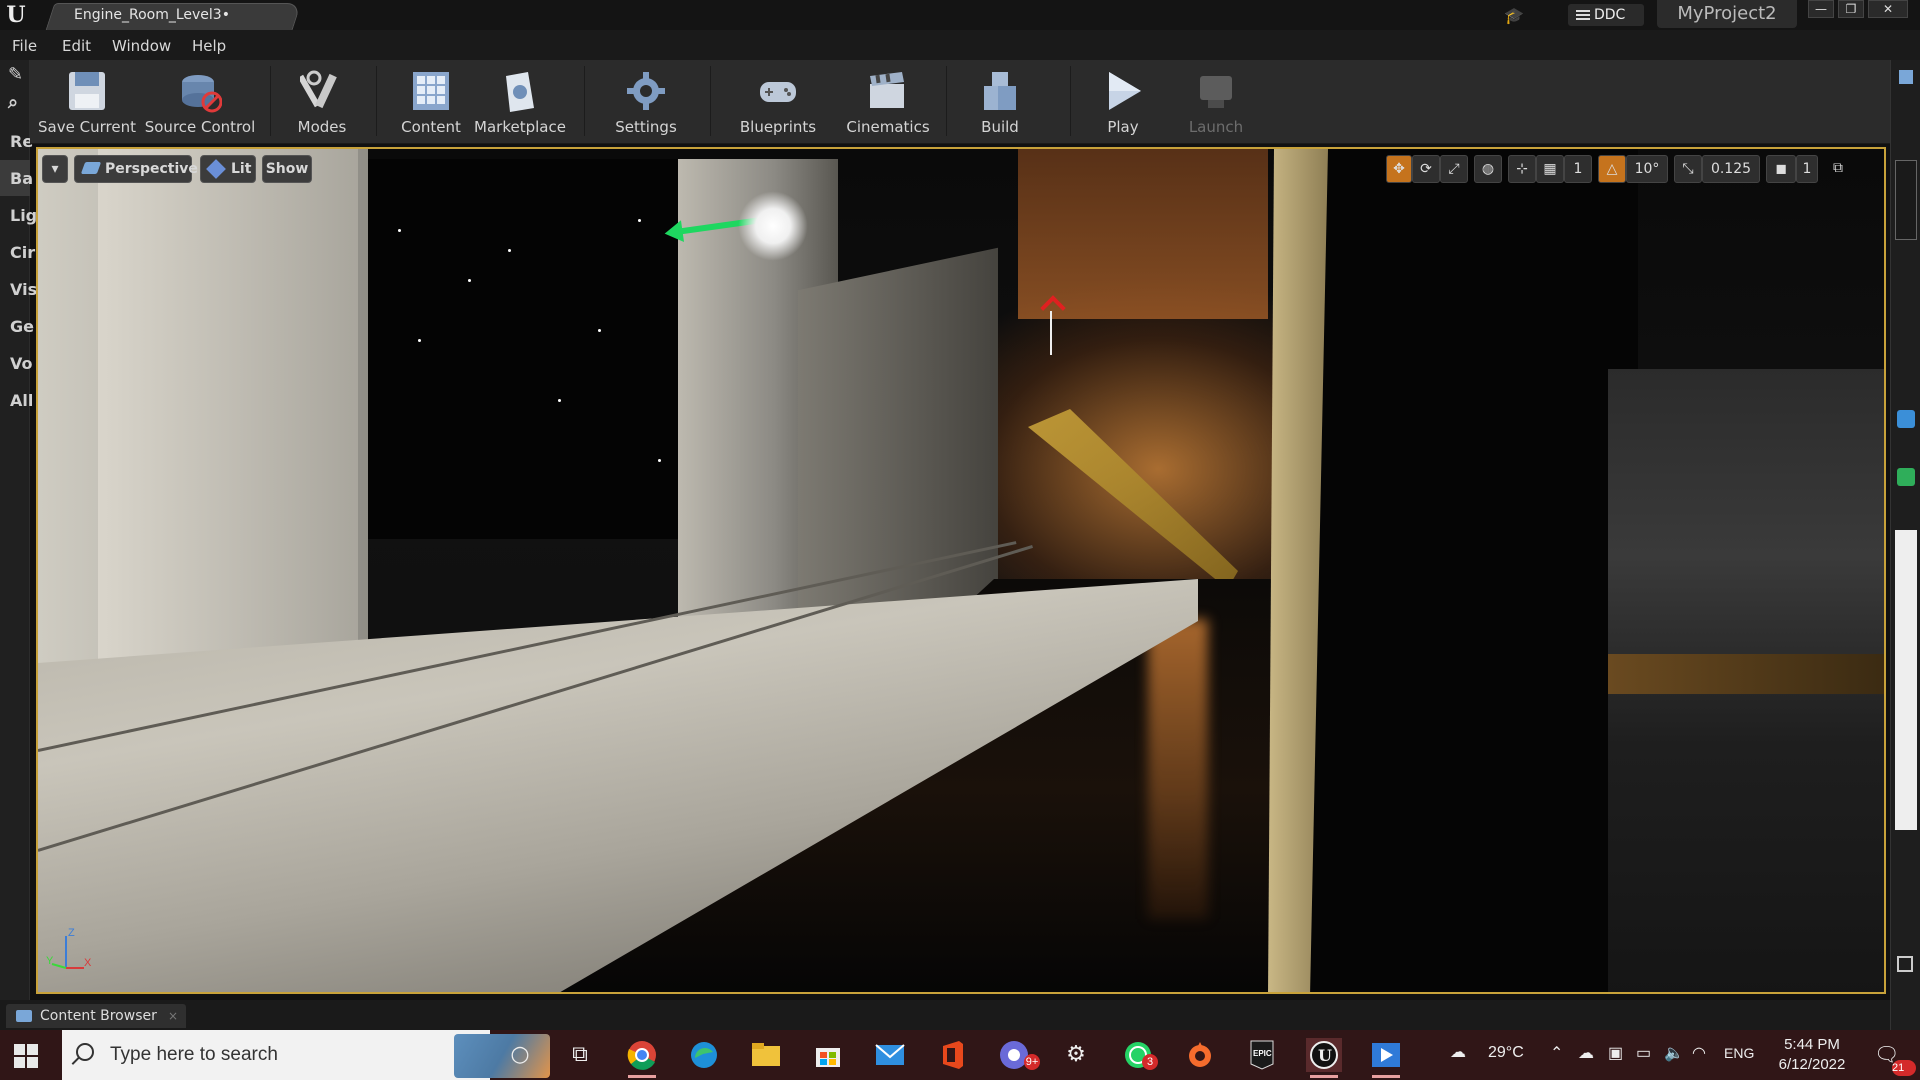 This screenshot has width=1920, height=1080. Describe the element at coordinates (520, 92) in the screenshot. I see `marketplace-icon` at that location.